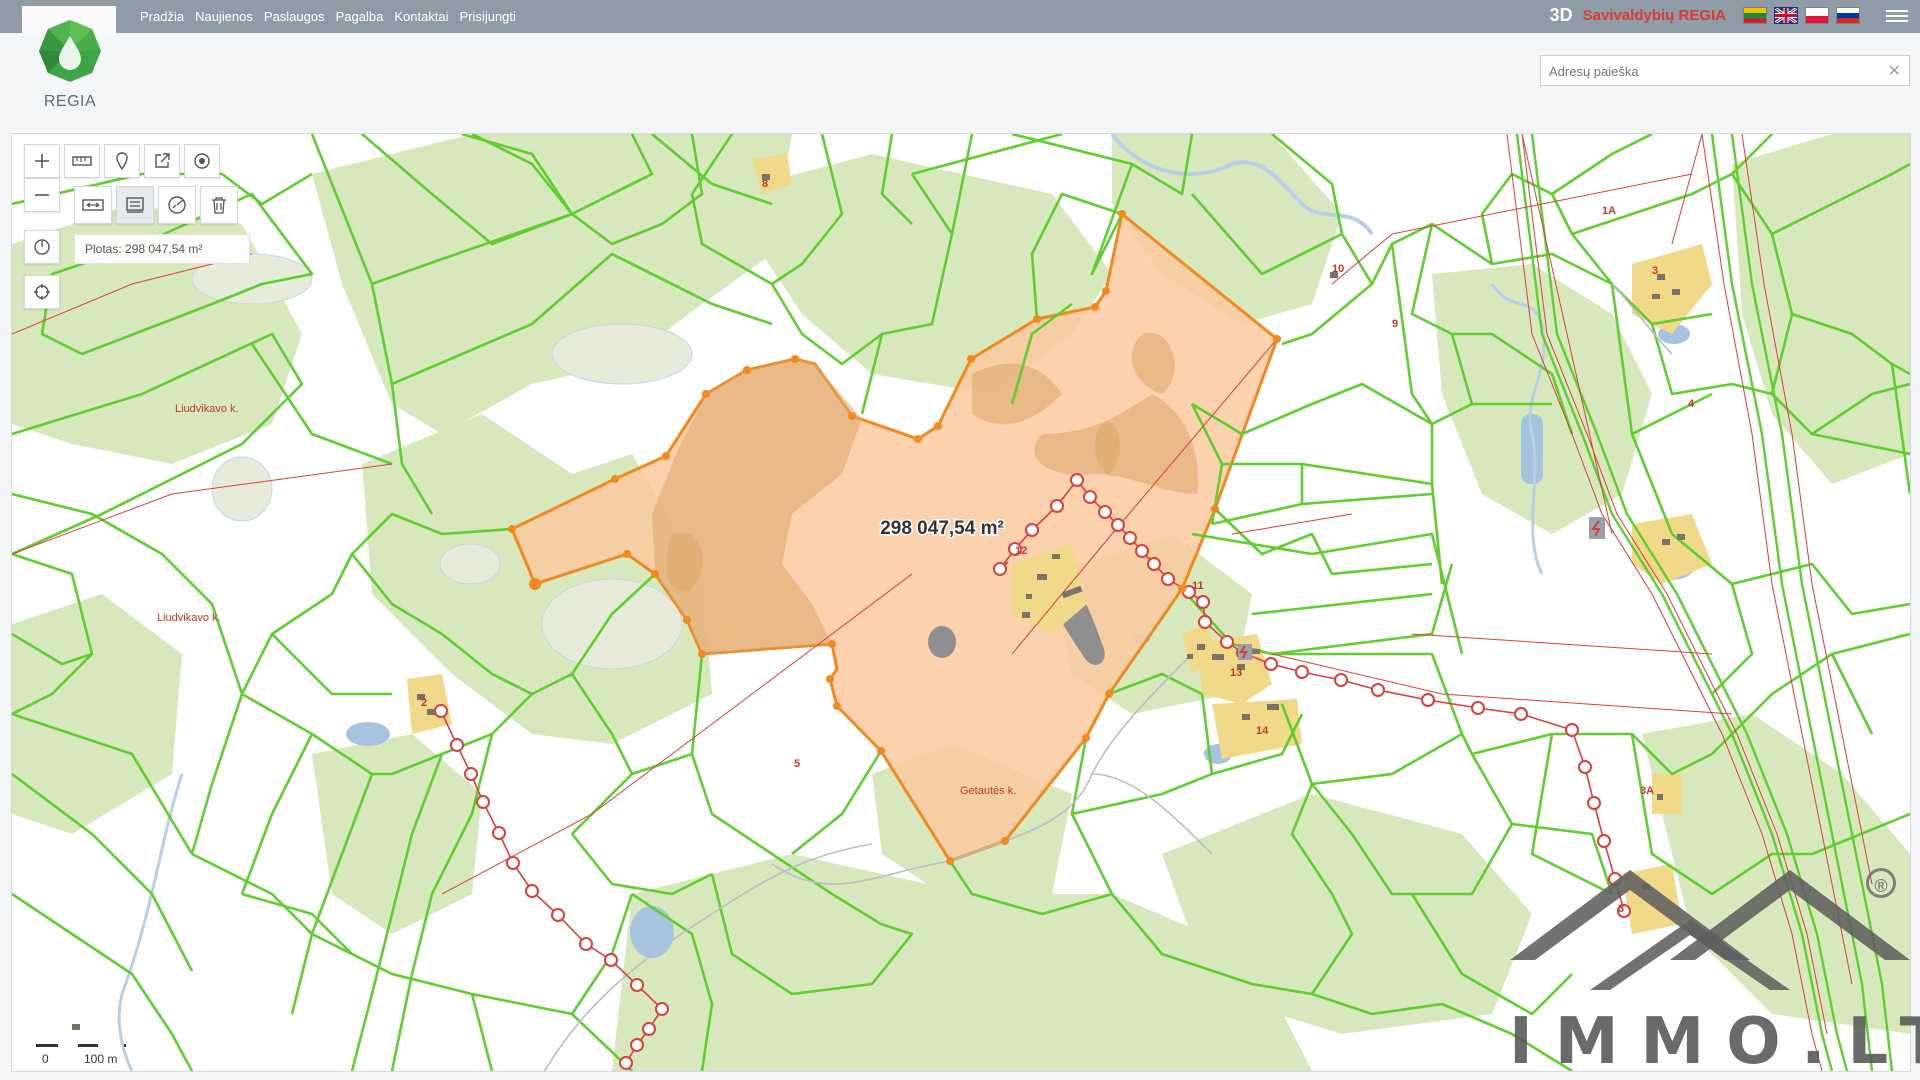 The image size is (1920, 1080). I want to click on history-button, so click(42, 247).